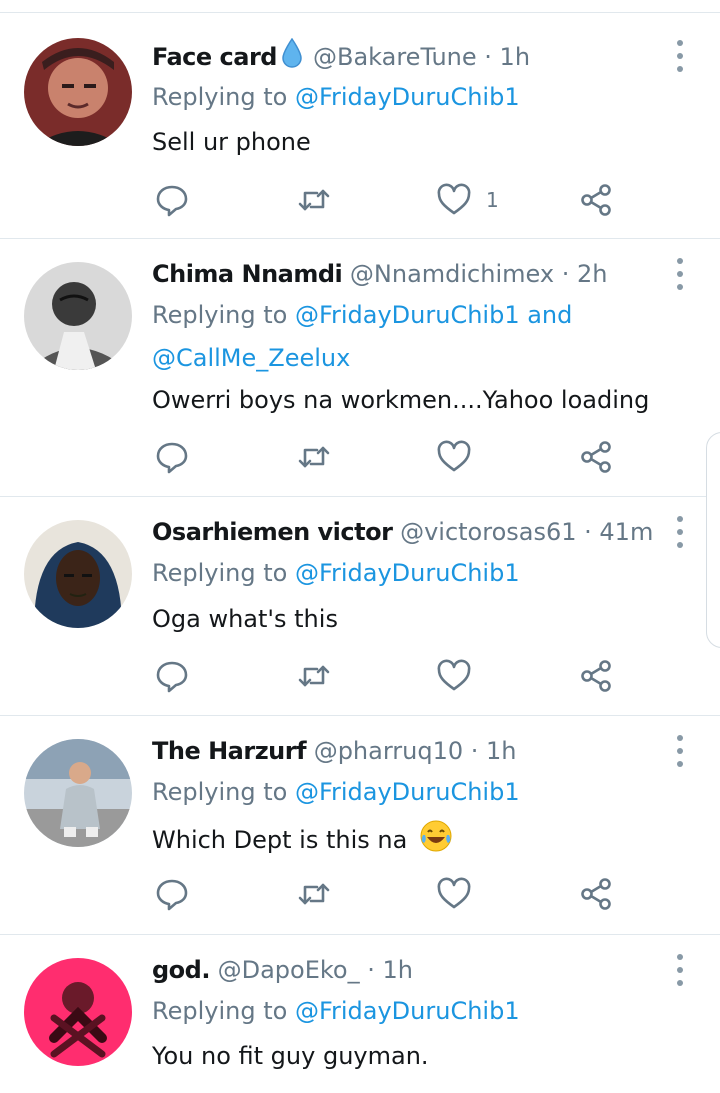 The width and height of the screenshot is (720, 1093). I want to click on tweet-text: Sell ur phone, so click(231, 142).